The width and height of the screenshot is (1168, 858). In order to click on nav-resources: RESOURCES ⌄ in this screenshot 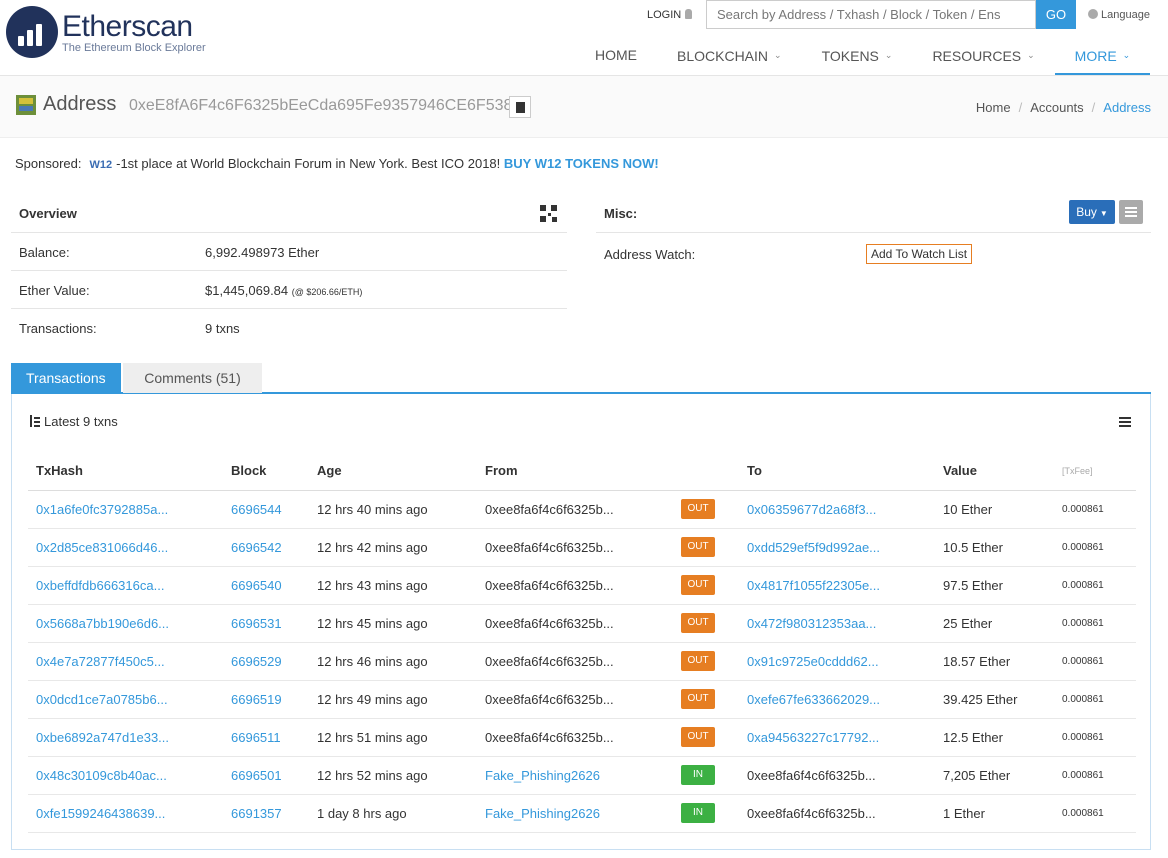, I will do `click(983, 55)`.